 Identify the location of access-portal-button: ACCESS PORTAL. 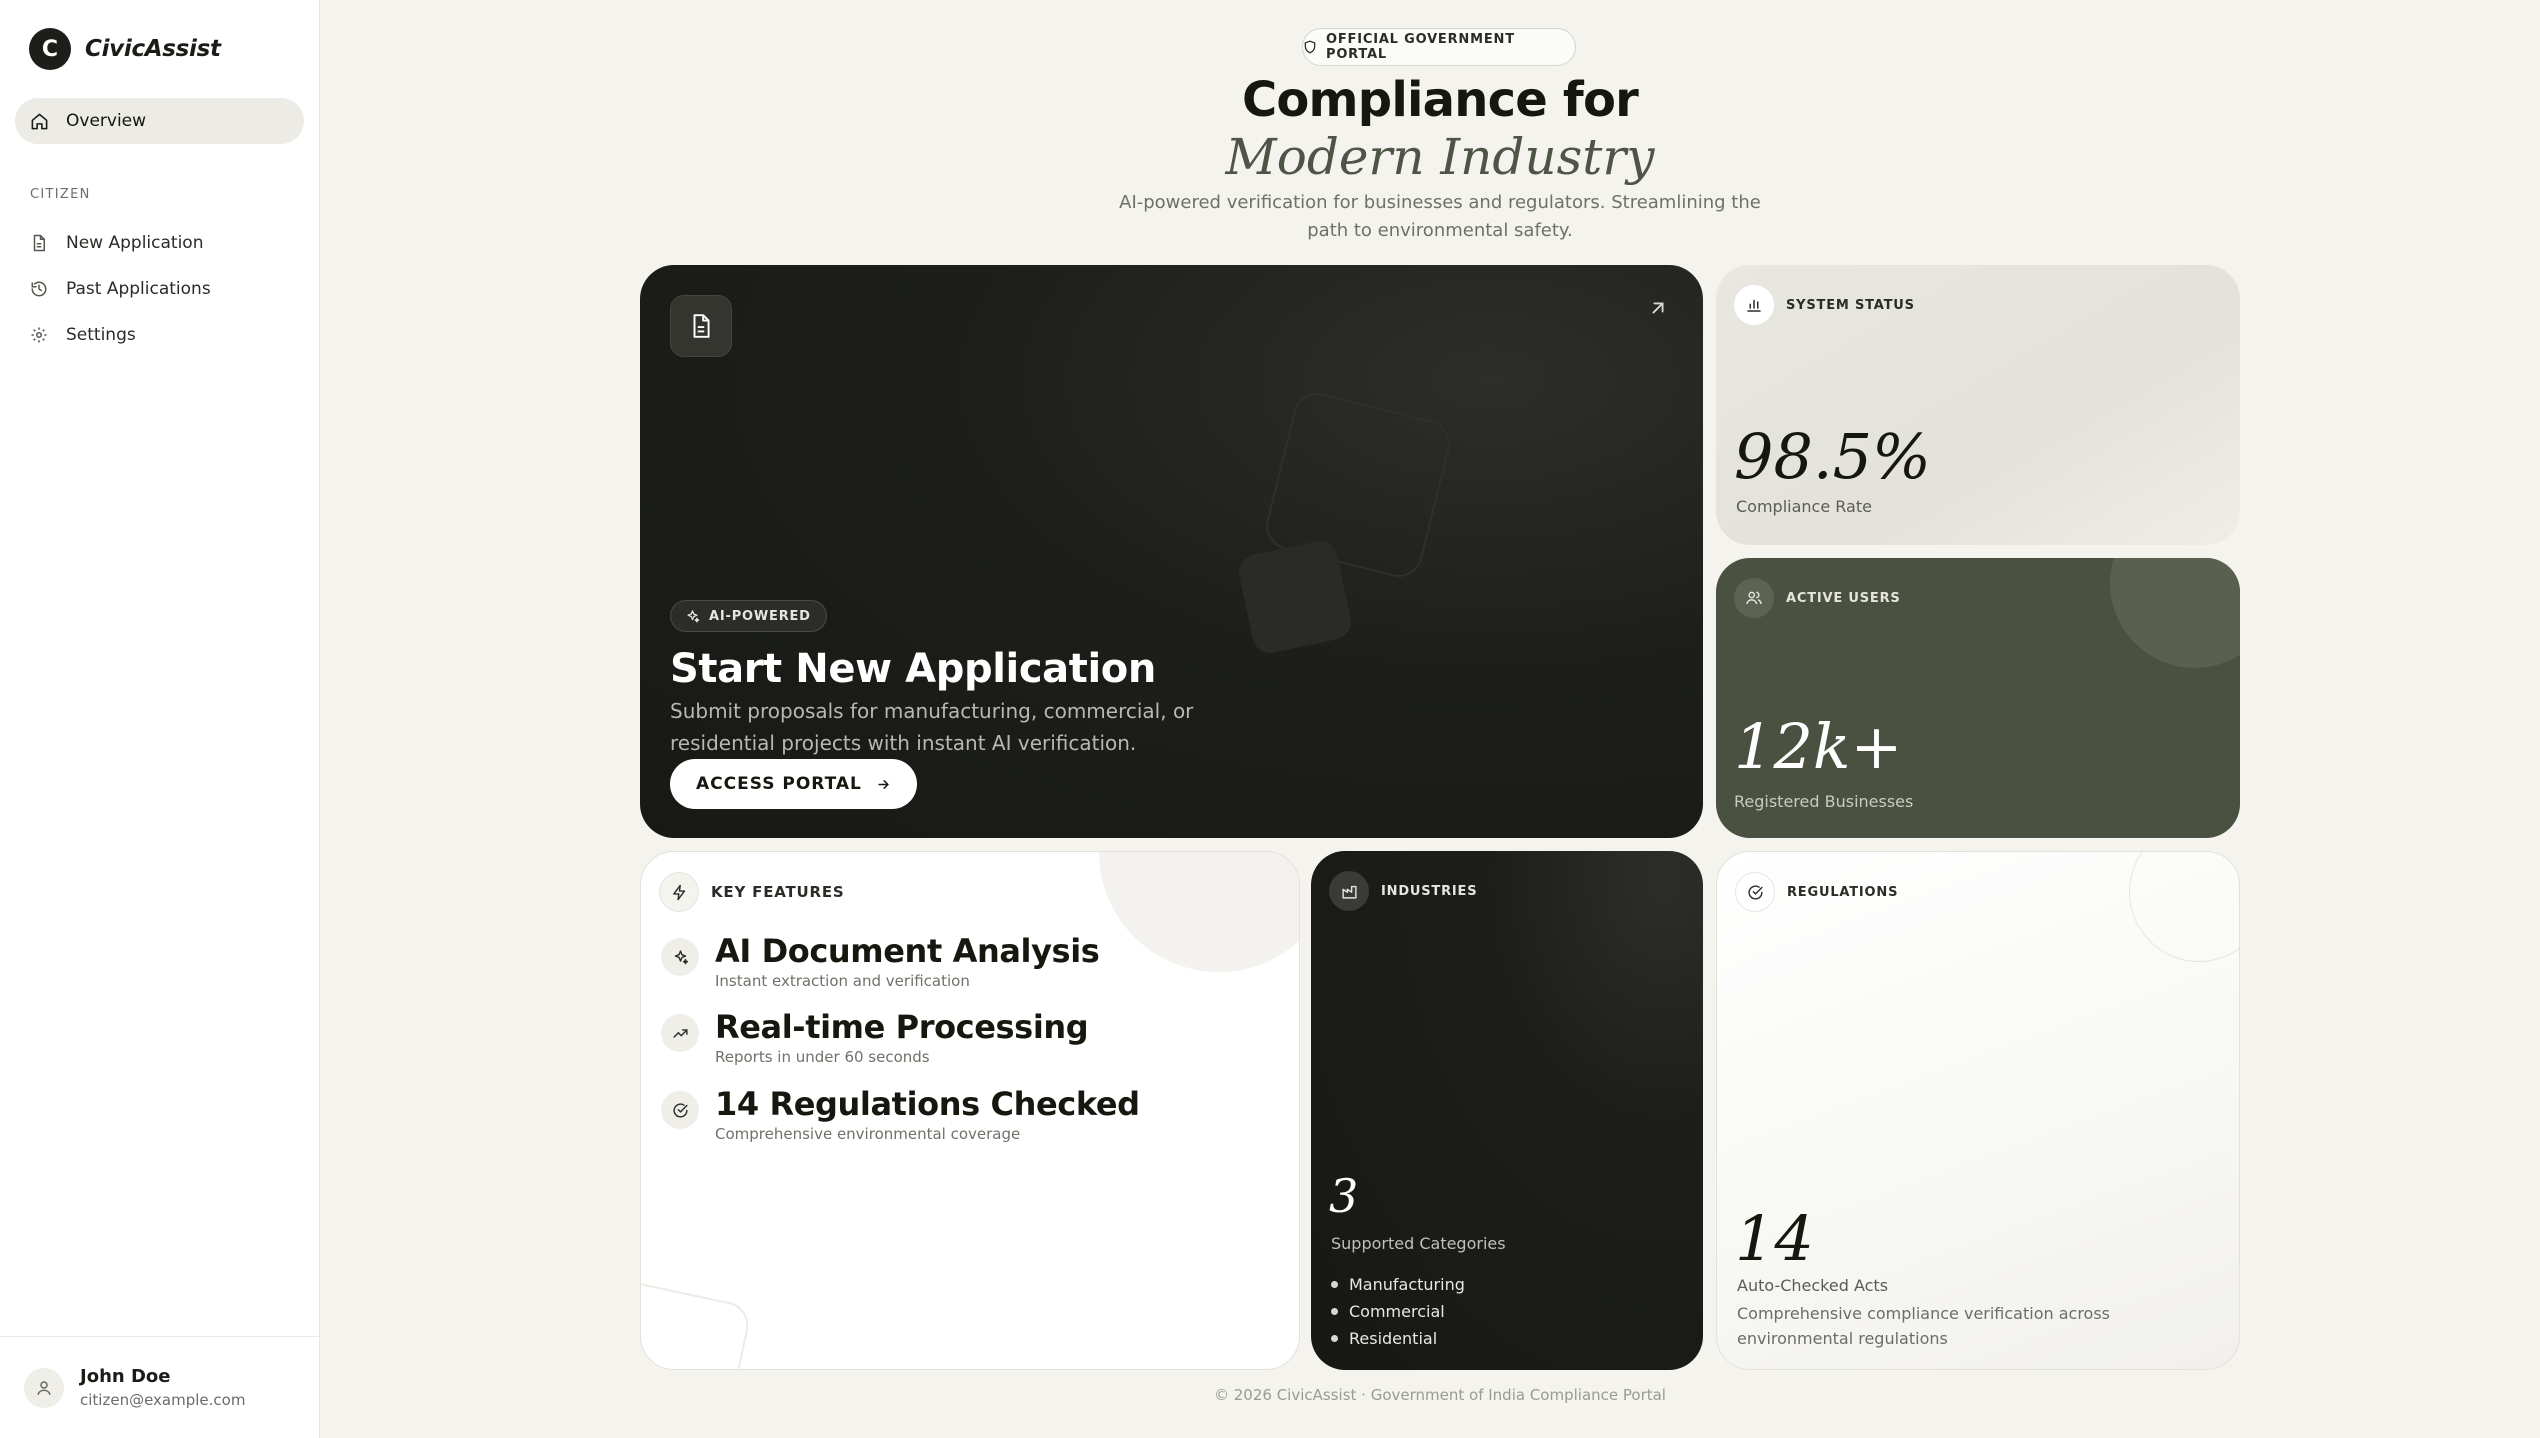
(793, 784).